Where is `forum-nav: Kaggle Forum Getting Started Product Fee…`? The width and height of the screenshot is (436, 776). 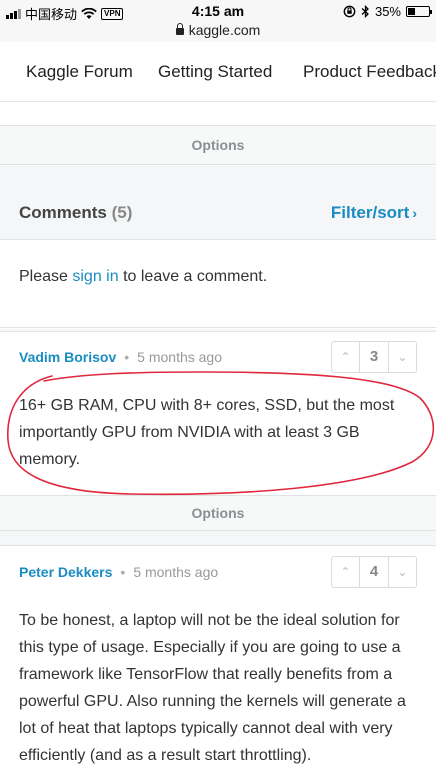 forum-nav: Kaggle Forum Getting Started Product Fee… is located at coordinates (218, 72).